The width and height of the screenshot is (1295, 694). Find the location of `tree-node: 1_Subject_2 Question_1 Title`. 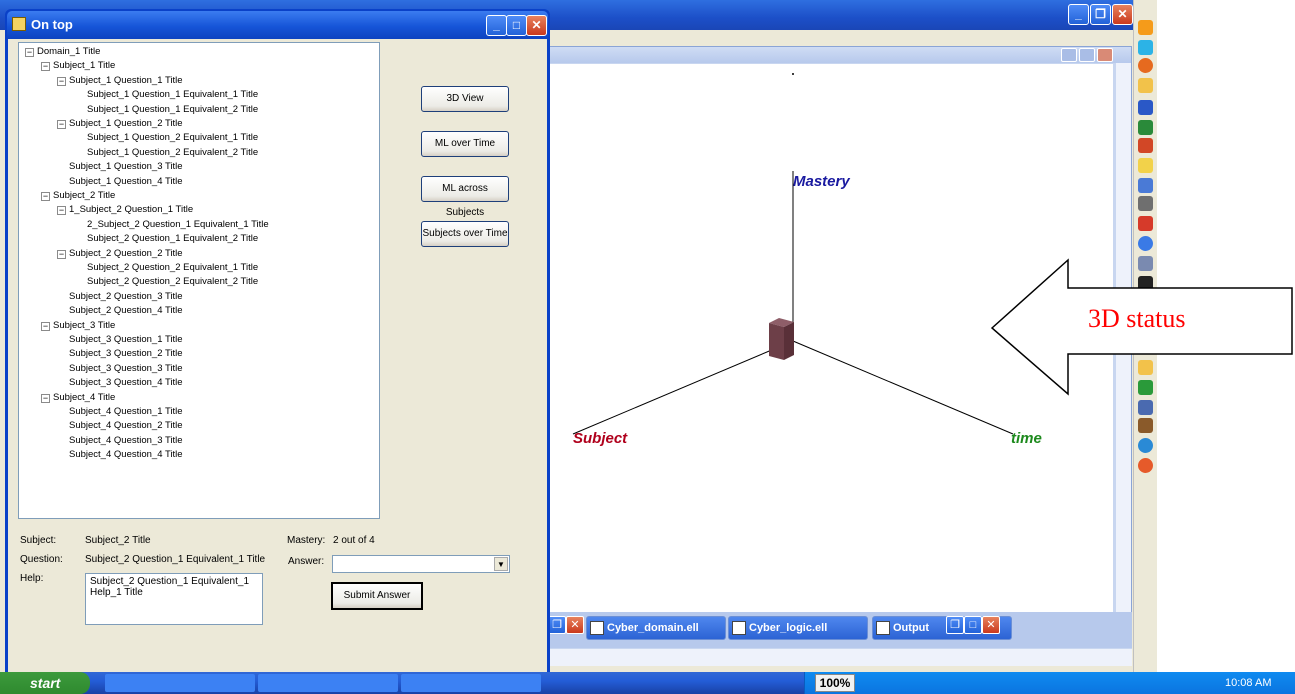

tree-node: 1_Subject_2 Question_1 Title is located at coordinates (131, 210).